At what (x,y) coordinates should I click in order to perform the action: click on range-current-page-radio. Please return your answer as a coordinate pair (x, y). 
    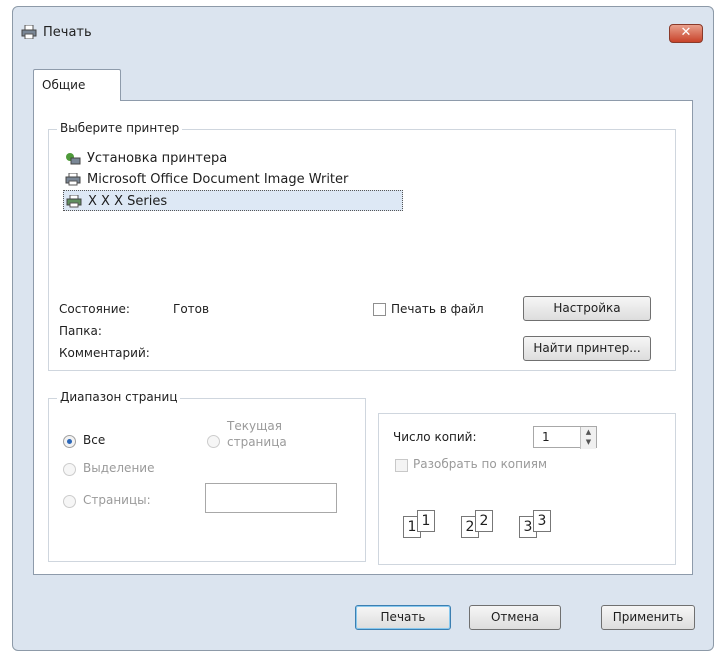
    Looking at the image, I should click on (213, 441).